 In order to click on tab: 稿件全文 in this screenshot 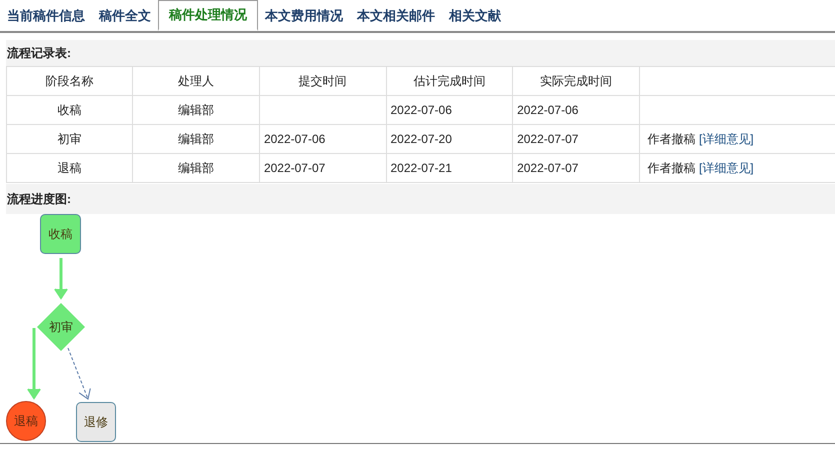, I will do `click(125, 15)`.